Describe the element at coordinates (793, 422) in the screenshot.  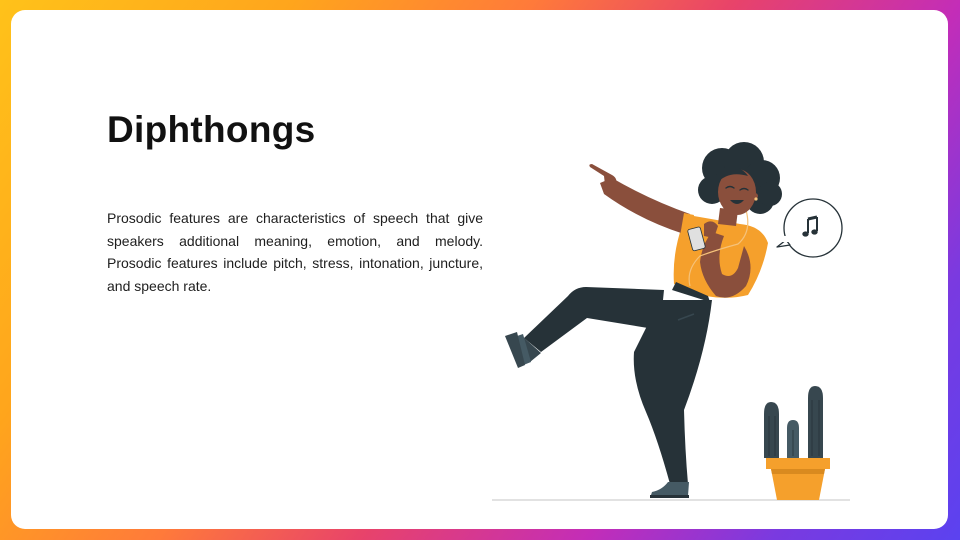
I see `cactus-plant` at that location.